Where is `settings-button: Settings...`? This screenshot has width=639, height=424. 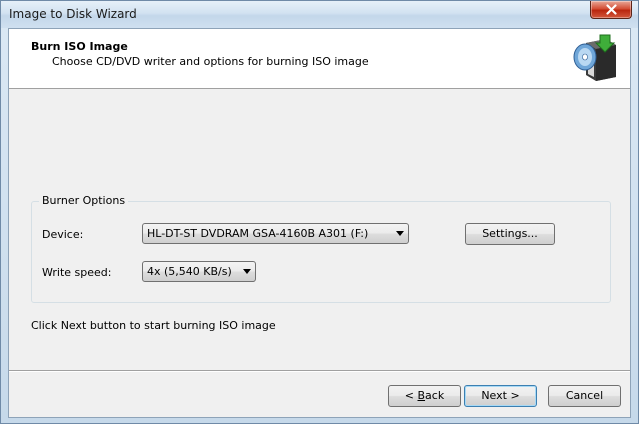
settings-button: Settings... is located at coordinates (510, 234).